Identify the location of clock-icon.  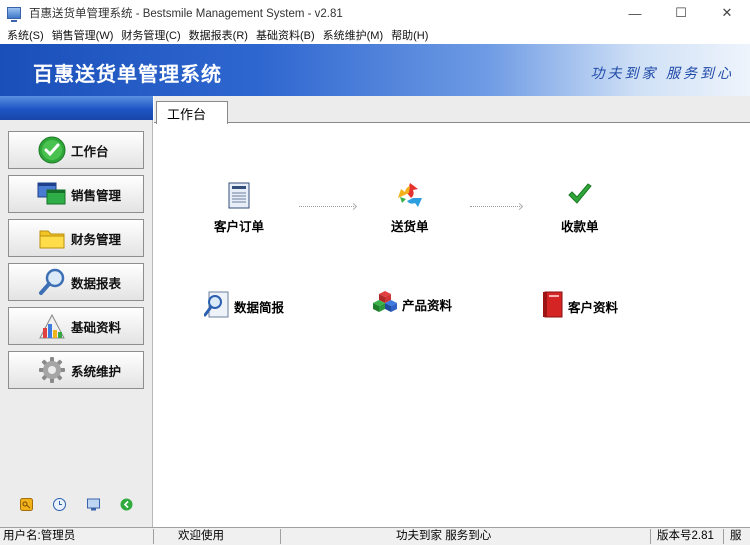
(60, 508).